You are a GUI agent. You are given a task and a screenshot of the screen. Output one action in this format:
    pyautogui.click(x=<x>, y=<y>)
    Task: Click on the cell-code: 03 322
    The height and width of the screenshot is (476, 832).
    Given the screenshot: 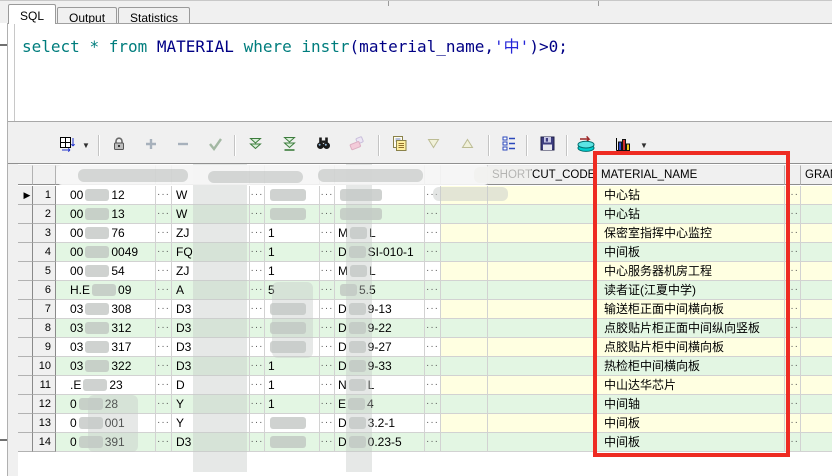 What is the action you would take?
    pyautogui.click(x=106, y=366)
    